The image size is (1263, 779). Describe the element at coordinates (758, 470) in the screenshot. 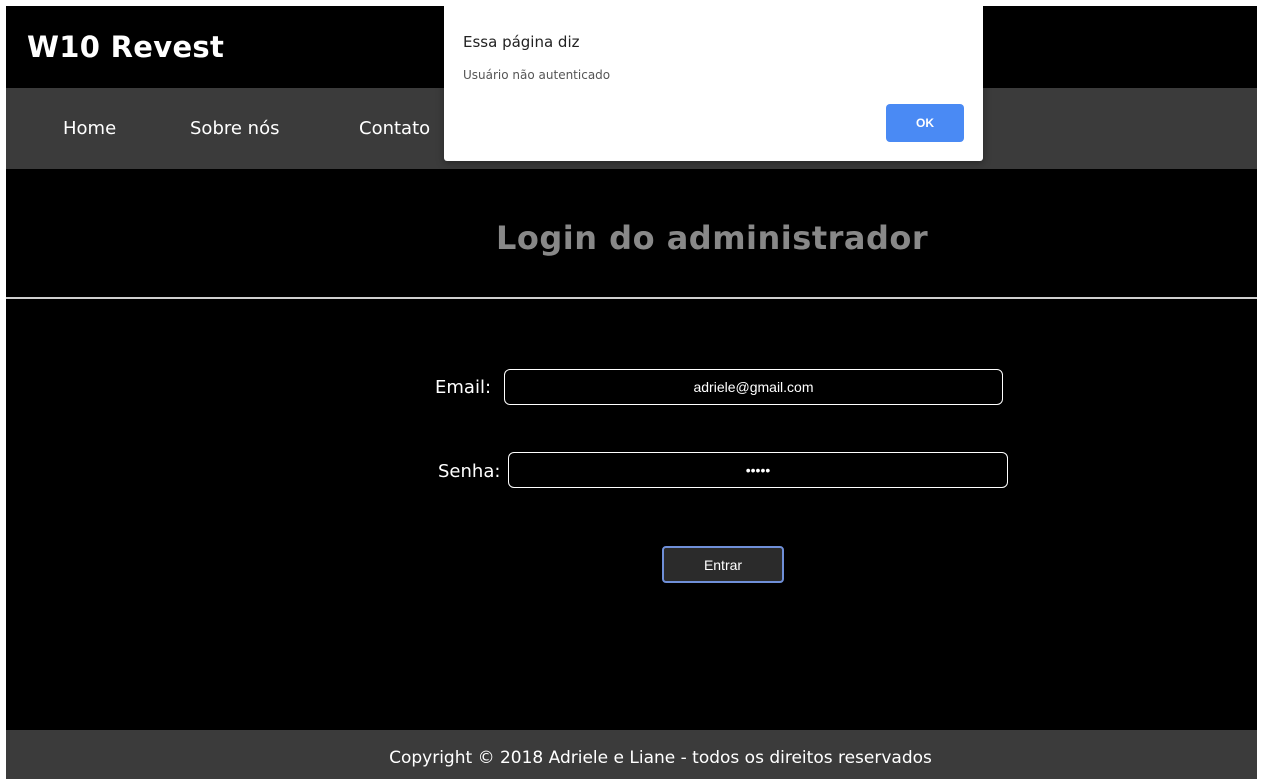

I see `password-field` at that location.